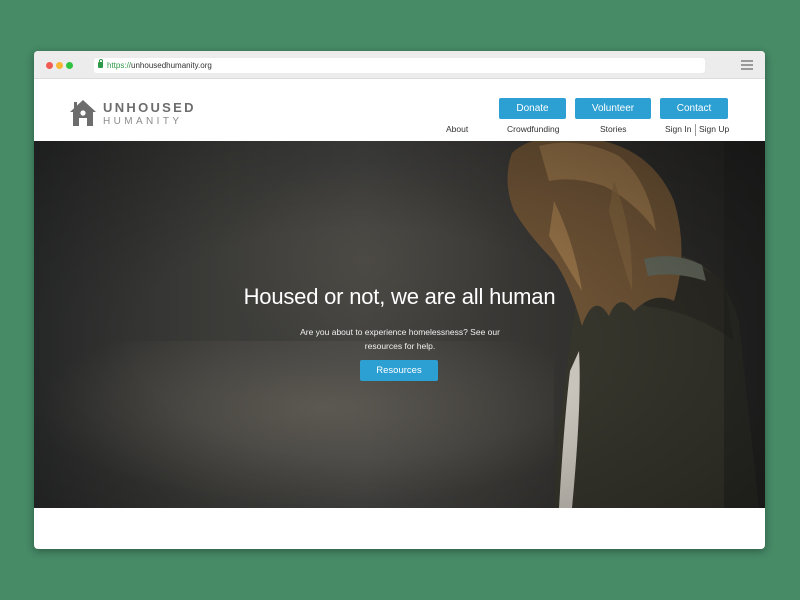  What do you see at coordinates (100, 63) in the screenshot?
I see `lock-icon` at bounding box center [100, 63].